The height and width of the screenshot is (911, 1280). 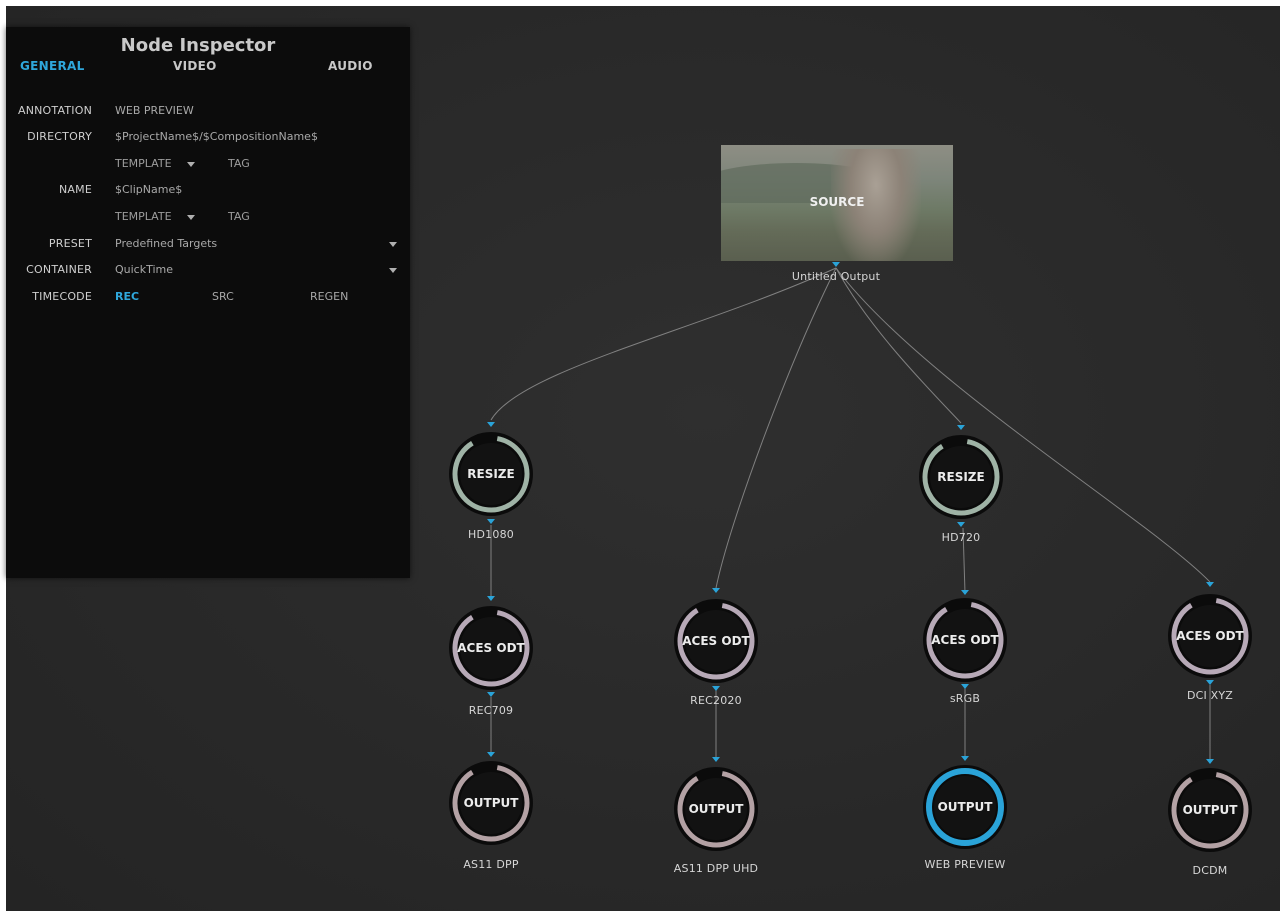 I want to click on aces-odt-node-rec709: ACES ODT, so click(x=491, y=648).